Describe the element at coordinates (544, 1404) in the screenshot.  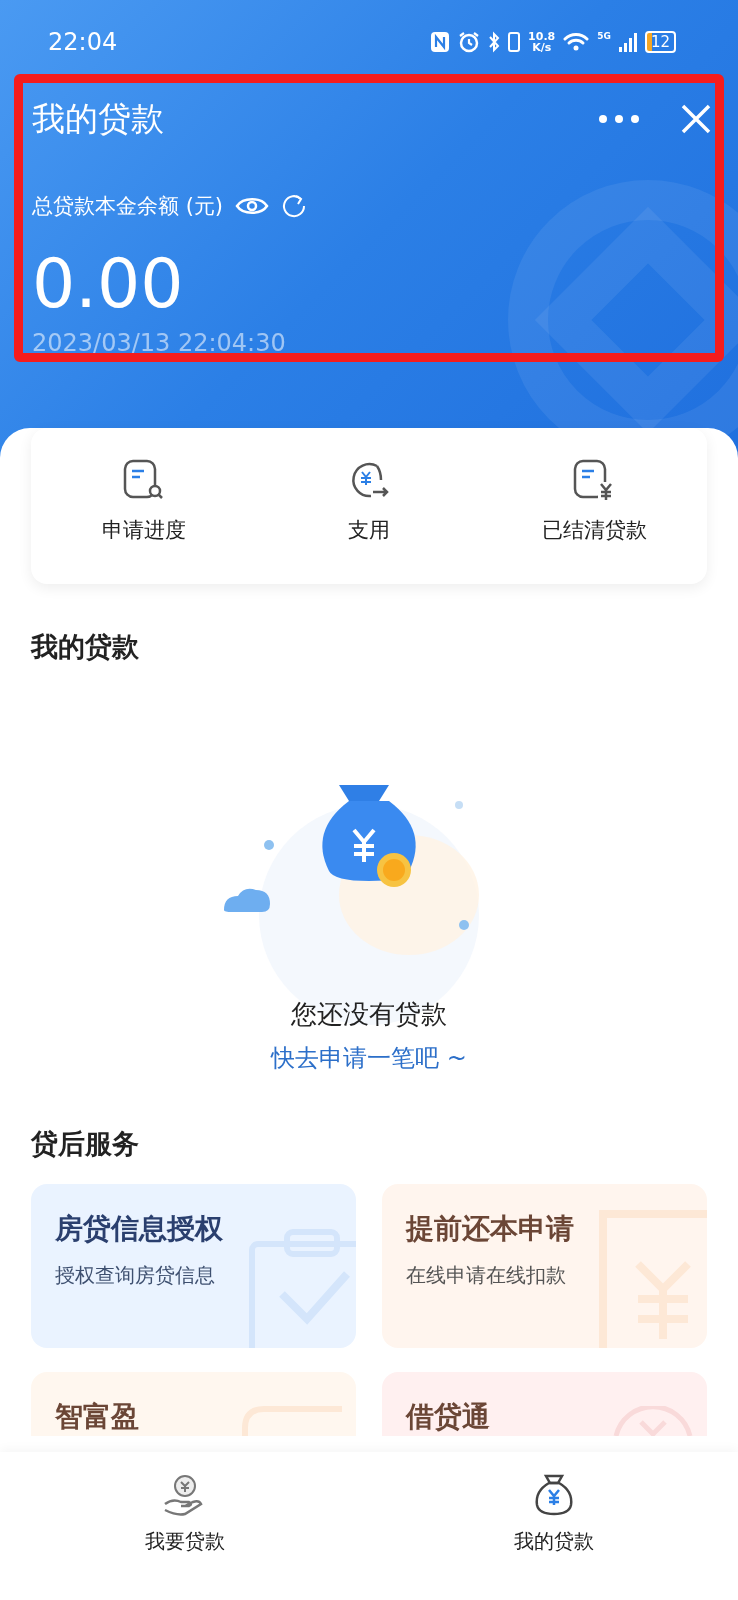
I see `service-card: 借贷通` at that location.